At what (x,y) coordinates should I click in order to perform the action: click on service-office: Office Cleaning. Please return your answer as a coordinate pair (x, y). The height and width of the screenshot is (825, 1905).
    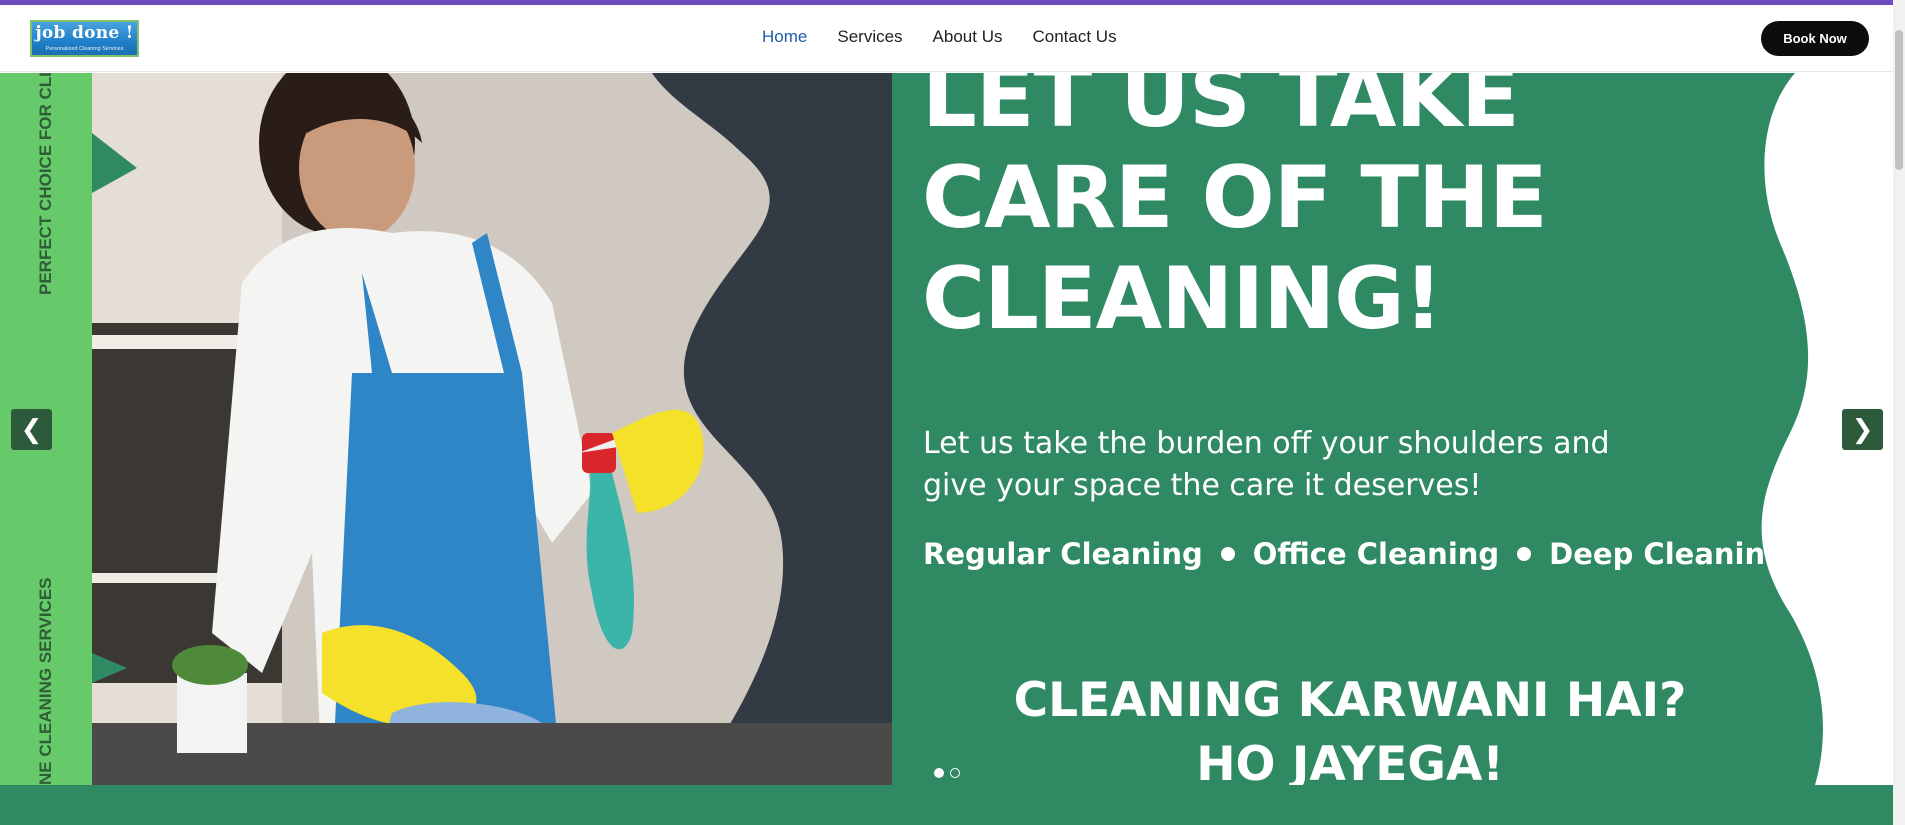
    Looking at the image, I should click on (1376, 554).